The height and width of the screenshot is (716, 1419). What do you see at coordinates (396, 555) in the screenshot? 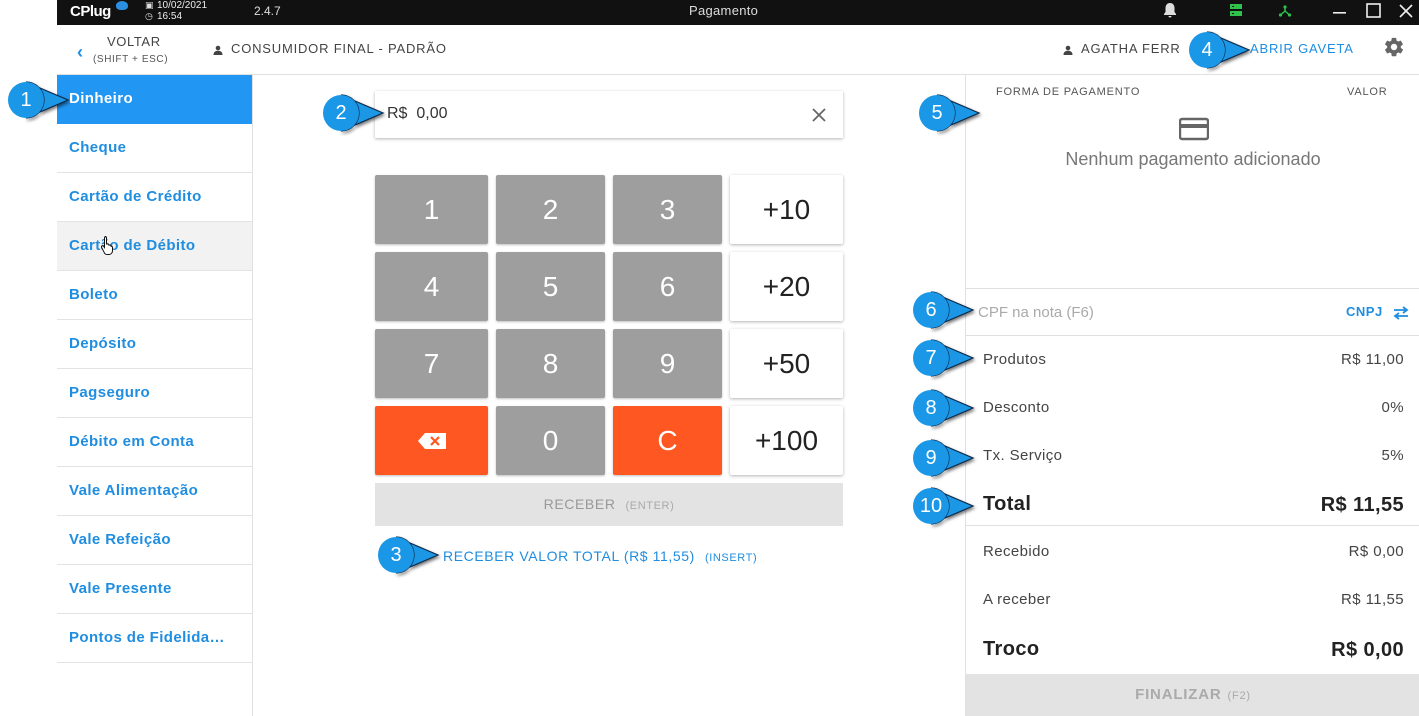
I see `callout-3: 3` at bounding box center [396, 555].